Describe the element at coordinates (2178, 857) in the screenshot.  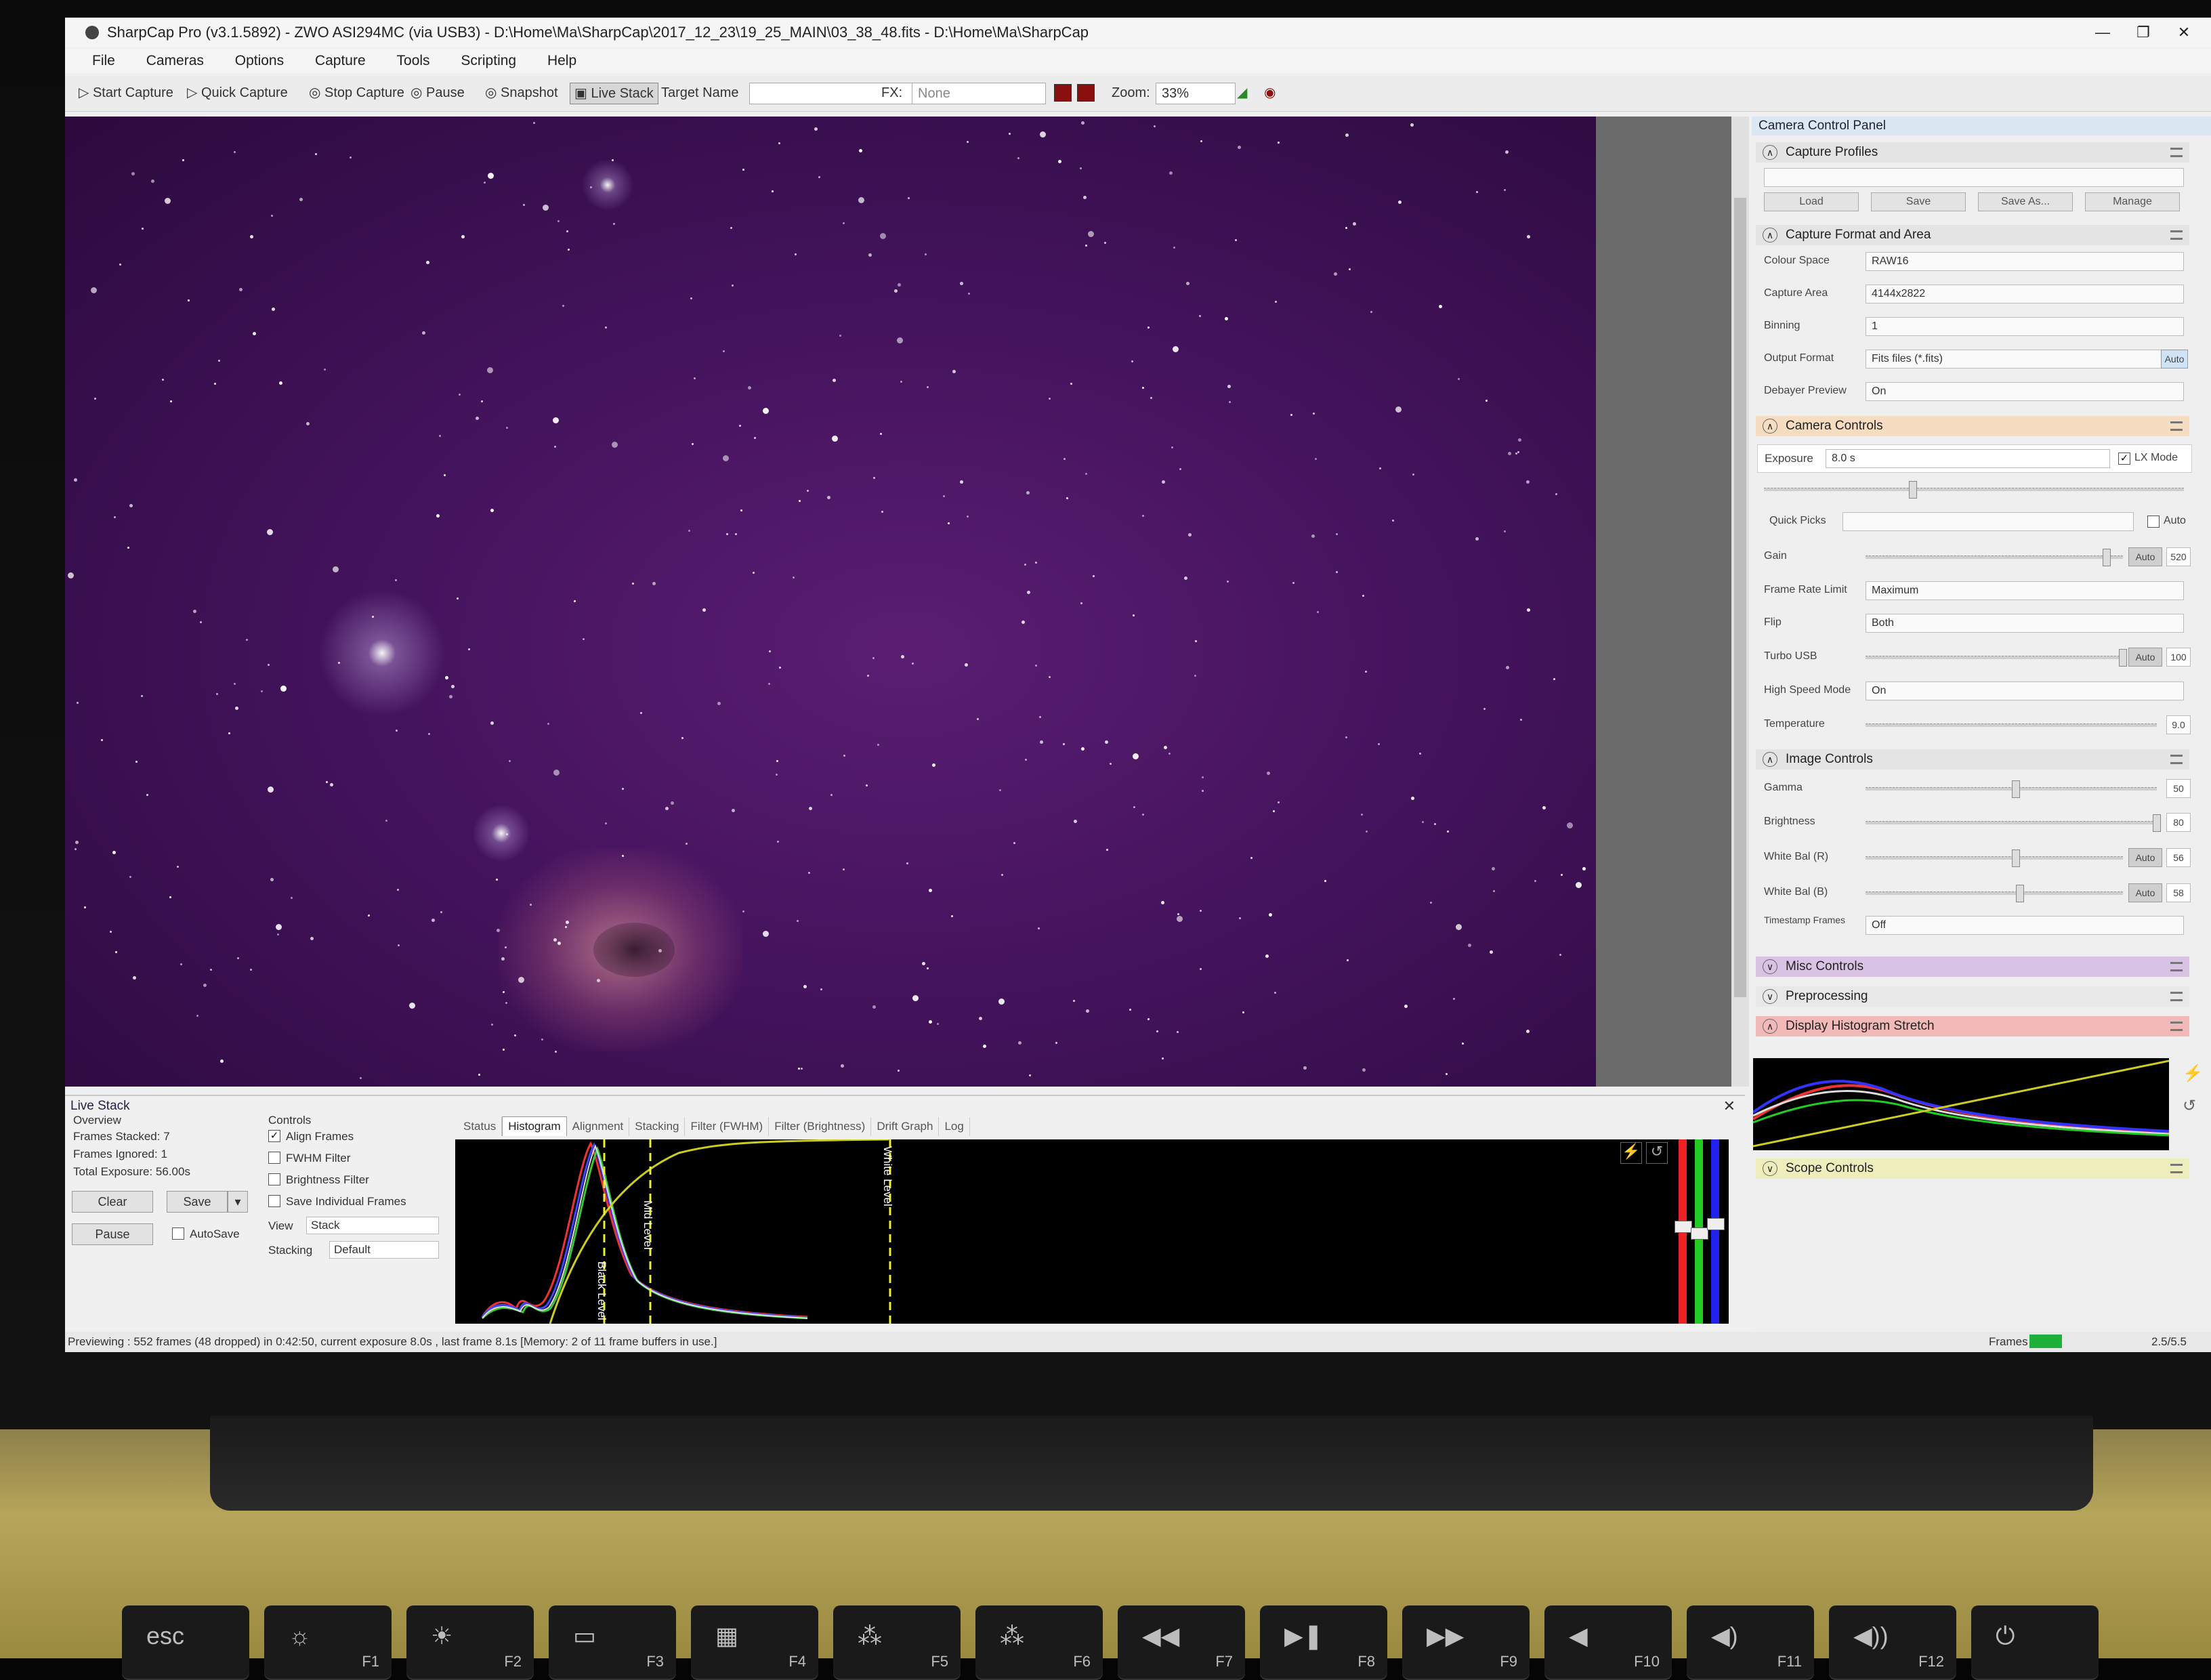
I see `white-bal-r-value: 56` at that location.